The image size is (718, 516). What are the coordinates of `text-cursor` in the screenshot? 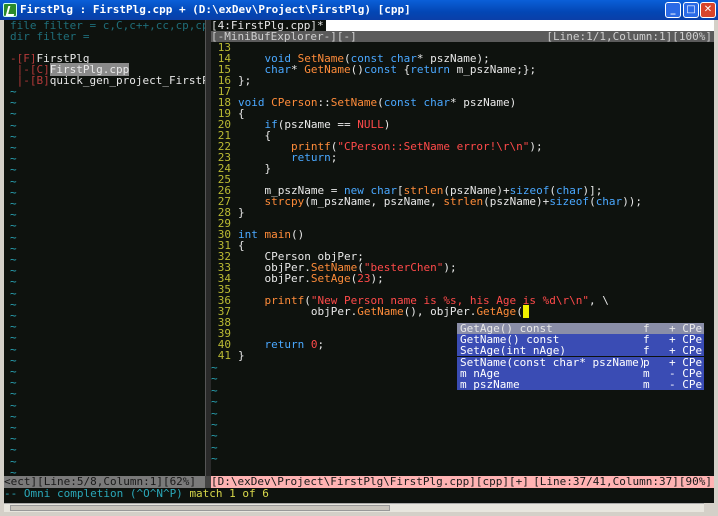 It's located at (526, 311).